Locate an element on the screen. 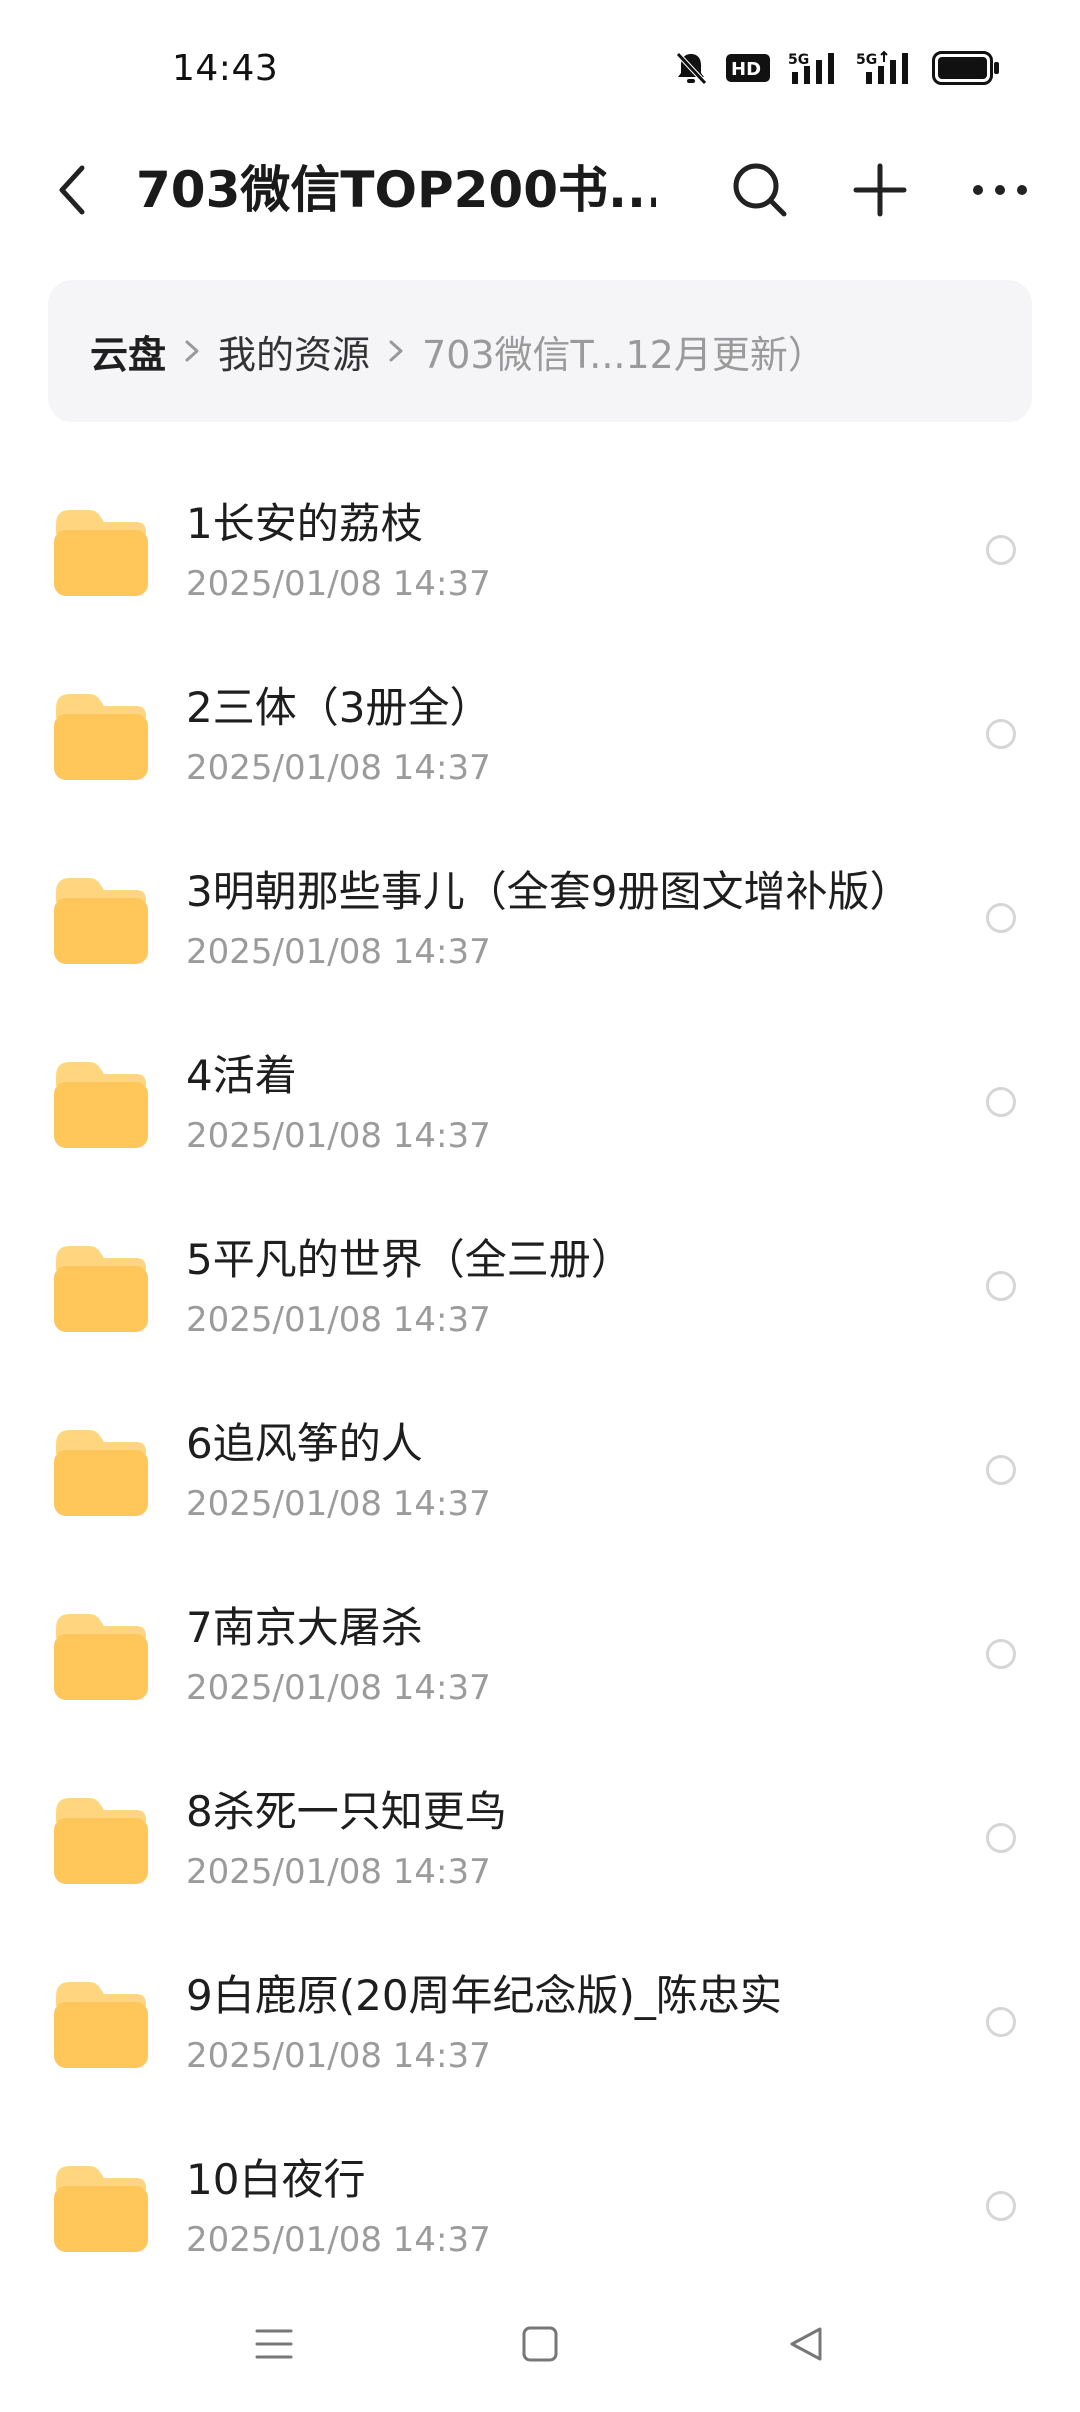 This screenshot has height=2412, width=1080. list-item: 5平凡的世界（全三册） 2025/01/08 14:37 is located at coordinates (540, 1288).